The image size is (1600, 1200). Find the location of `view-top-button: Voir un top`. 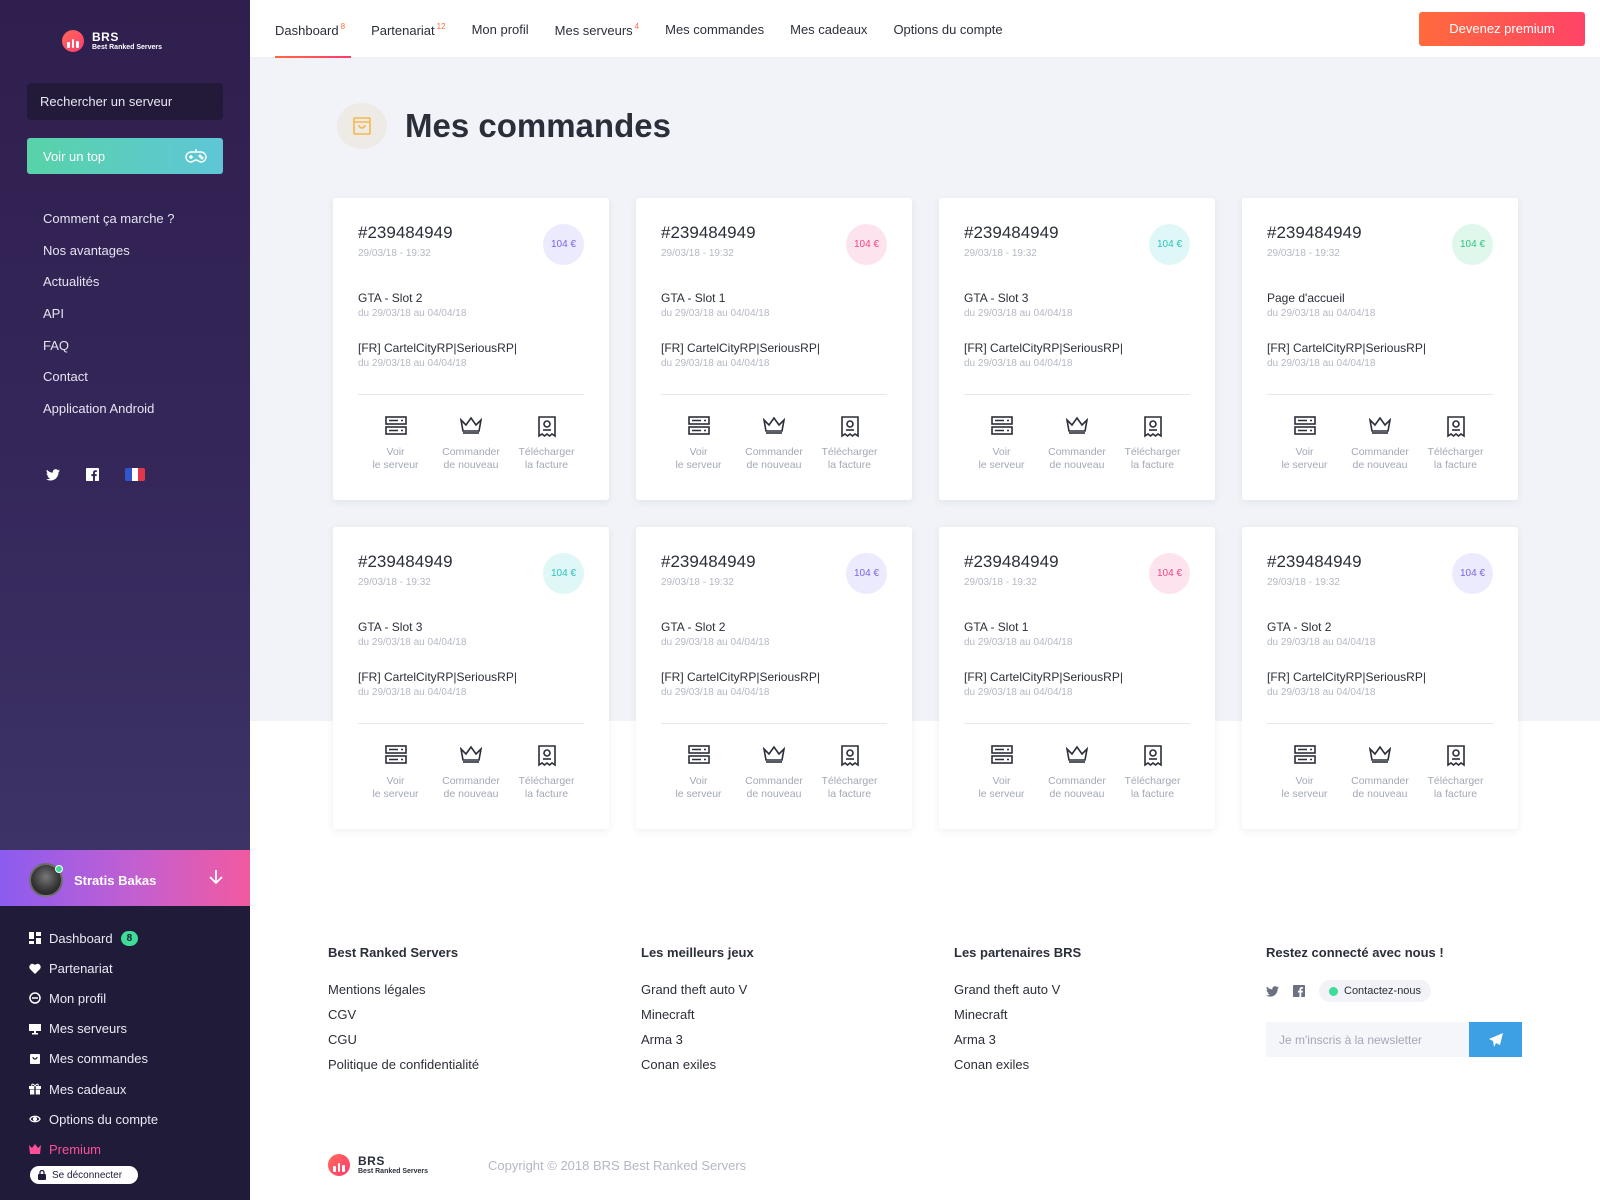

view-top-button: Voir un top is located at coordinates (125, 156).